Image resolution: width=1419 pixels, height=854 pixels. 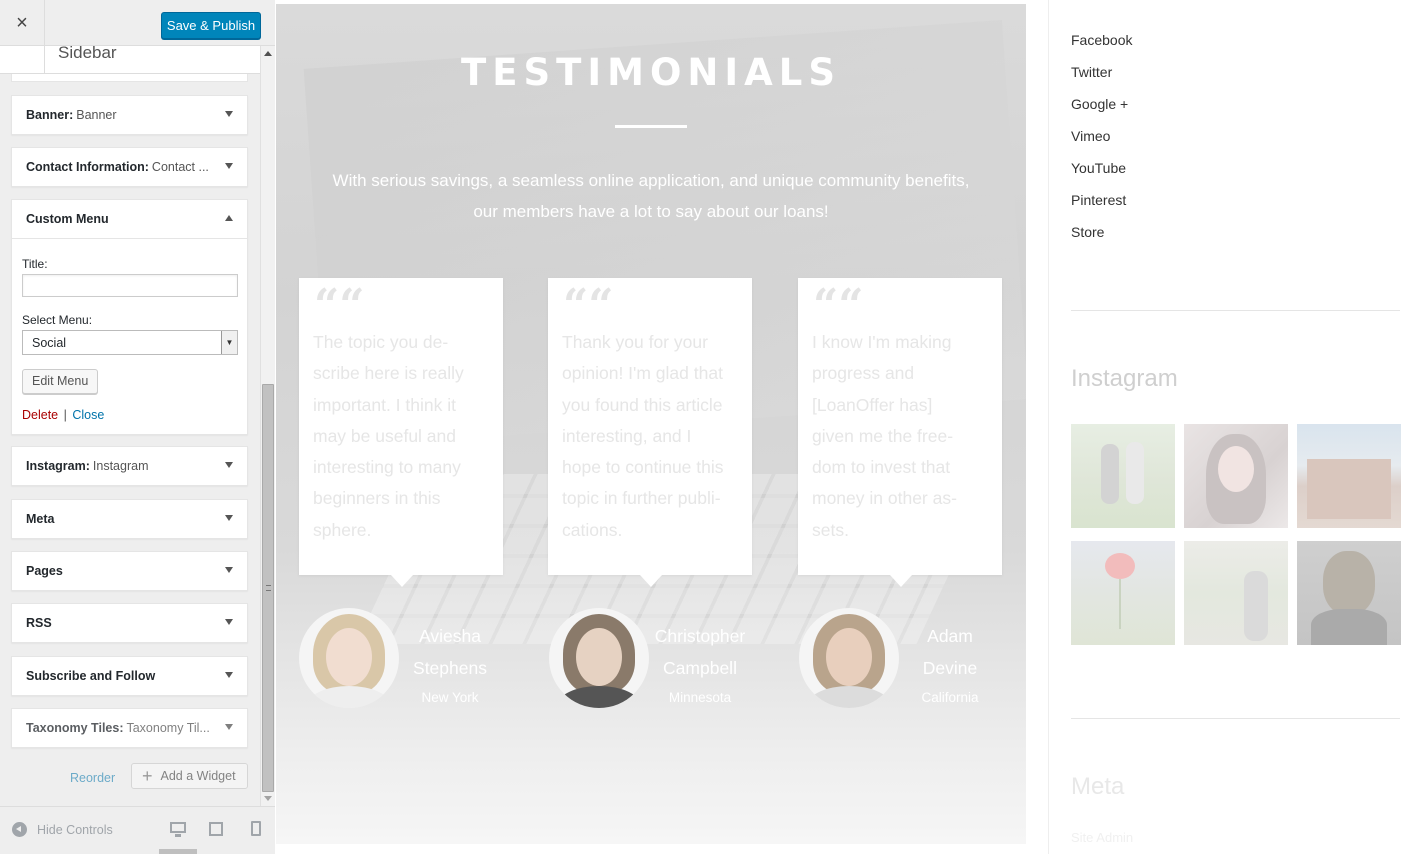 I want to click on widget-header: Custom Menu, so click(x=129, y=219).